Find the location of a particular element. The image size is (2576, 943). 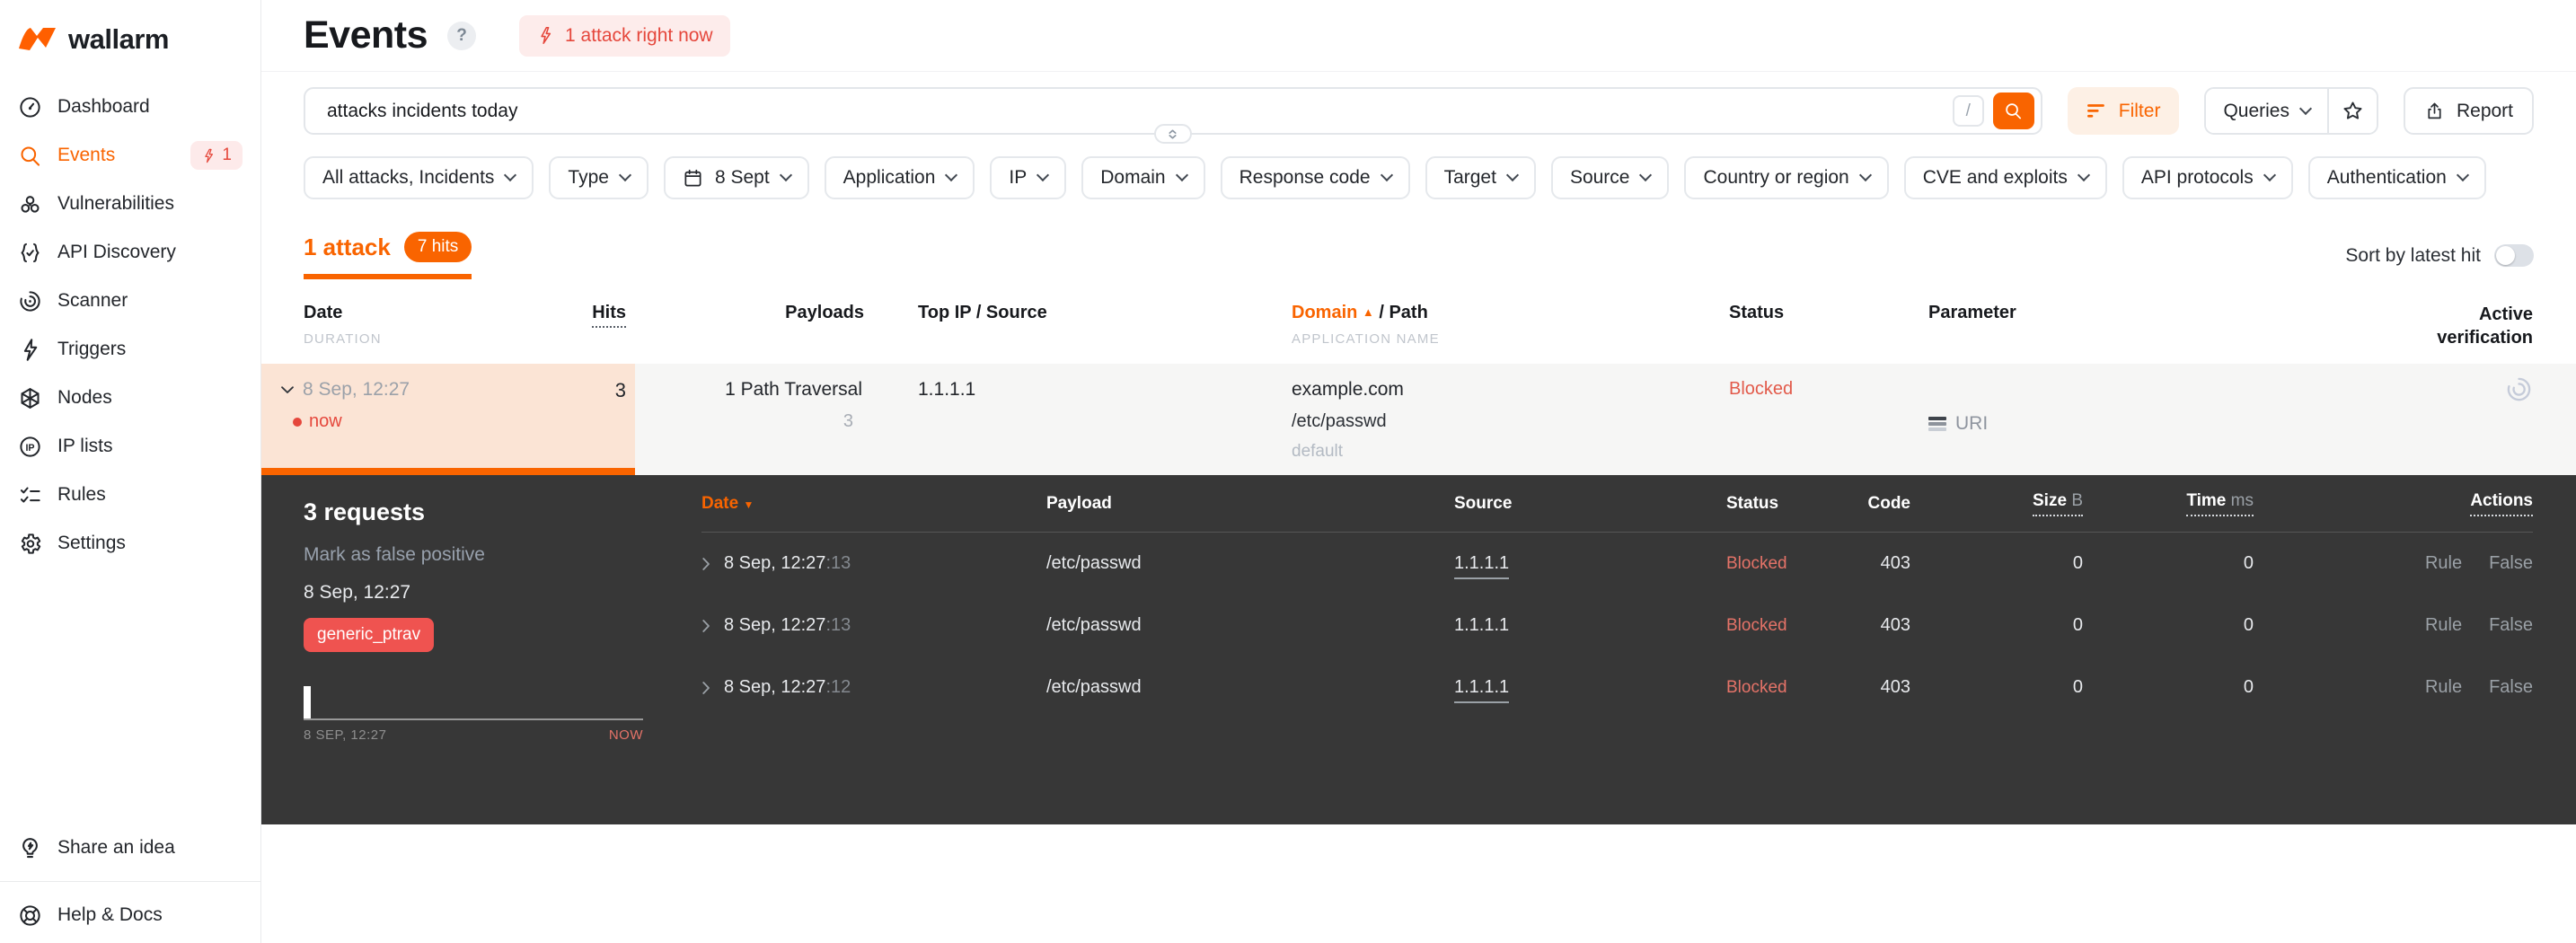

calendar-icon is located at coordinates (692, 178).